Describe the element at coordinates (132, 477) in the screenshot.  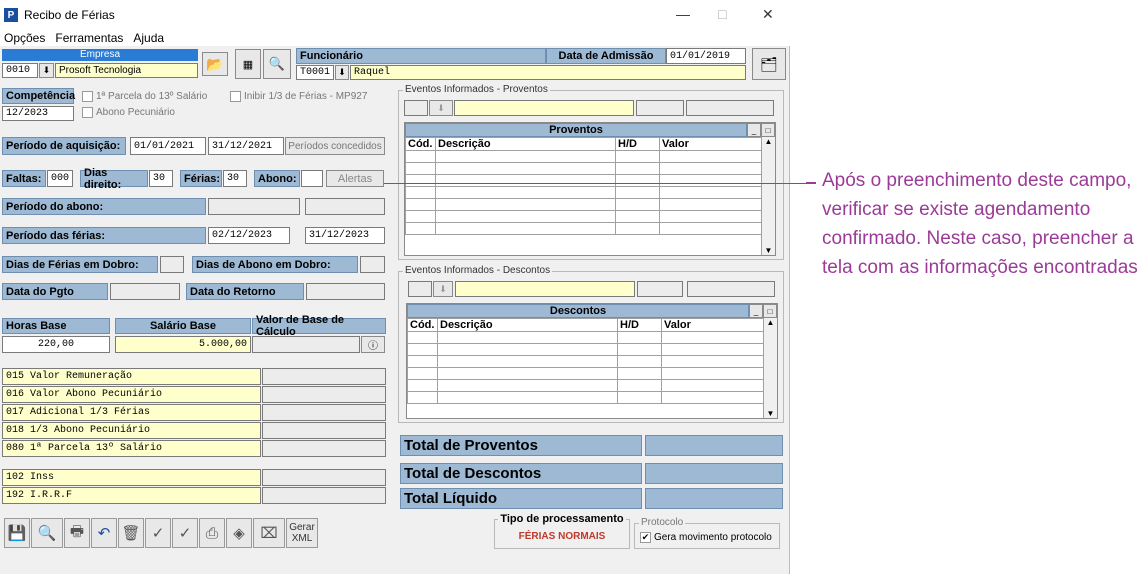
I see `evento-desc: 102 Inss` at that location.